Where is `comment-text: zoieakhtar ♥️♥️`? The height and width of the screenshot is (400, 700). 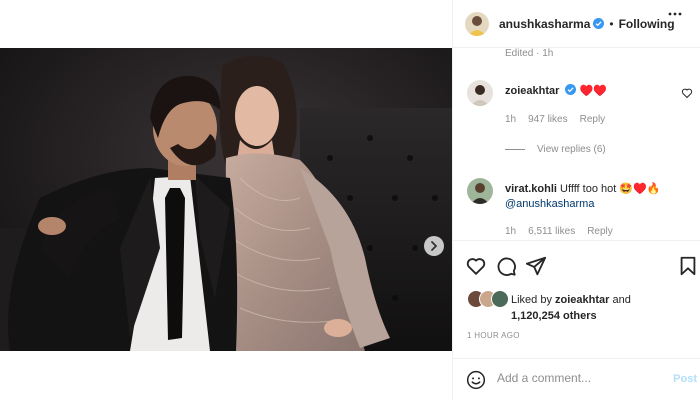 comment-text: zoieakhtar ♥️♥️ is located at coordinates (595, 91).